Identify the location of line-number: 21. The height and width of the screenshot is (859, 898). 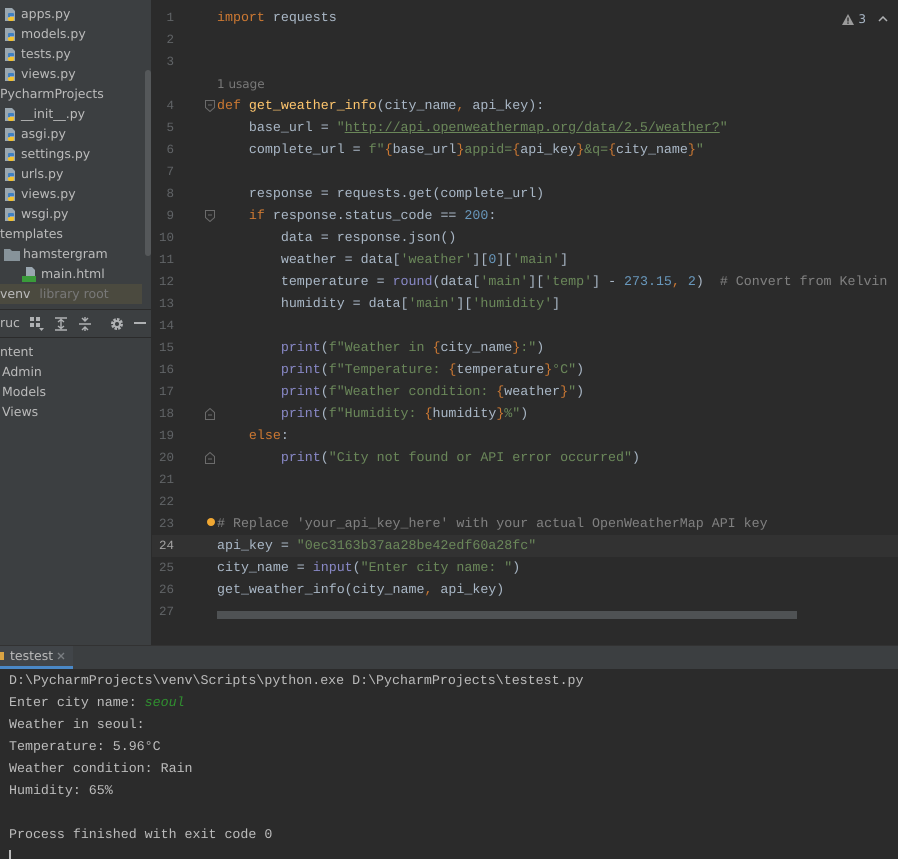
(166, 480).